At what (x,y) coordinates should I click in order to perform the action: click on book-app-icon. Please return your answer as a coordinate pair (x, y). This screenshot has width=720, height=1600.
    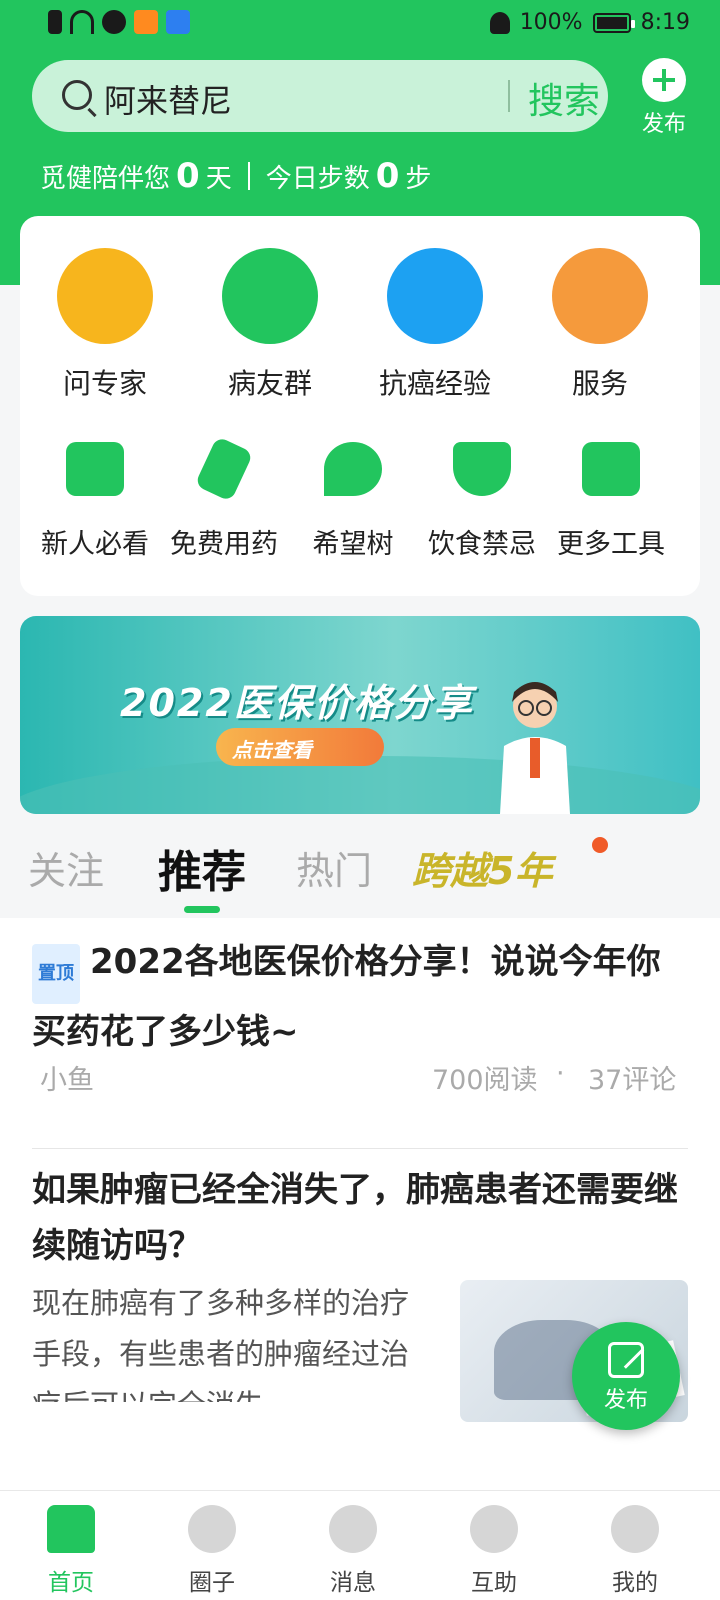
    Looking at the image, I should click on (178, 22).